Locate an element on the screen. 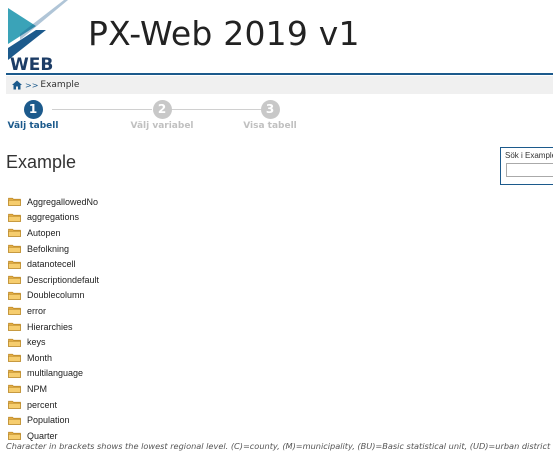 The height and width of the screenshot is (452, 553). step-1-label: Välj tabell is located at coordinates (33, 126).